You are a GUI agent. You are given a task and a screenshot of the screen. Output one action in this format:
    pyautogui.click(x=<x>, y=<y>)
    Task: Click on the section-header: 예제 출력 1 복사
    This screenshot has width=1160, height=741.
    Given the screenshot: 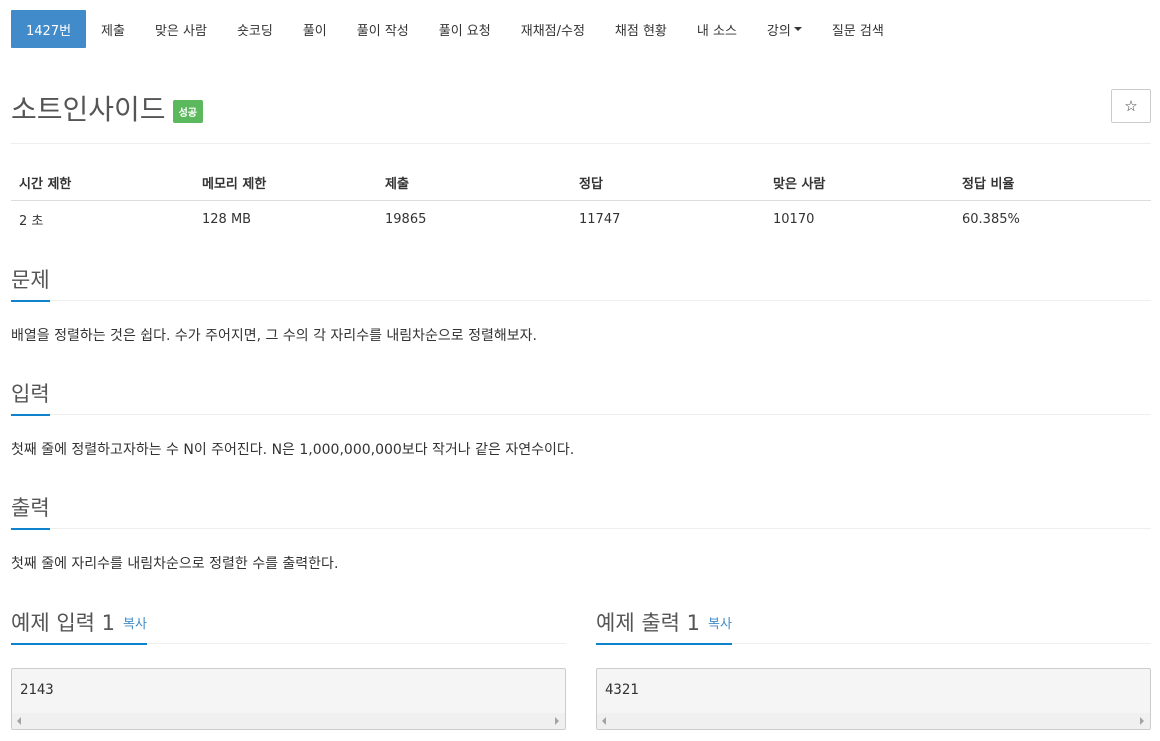 What is the action you would take?
    pyautogui.click(x=873, y=626)
    